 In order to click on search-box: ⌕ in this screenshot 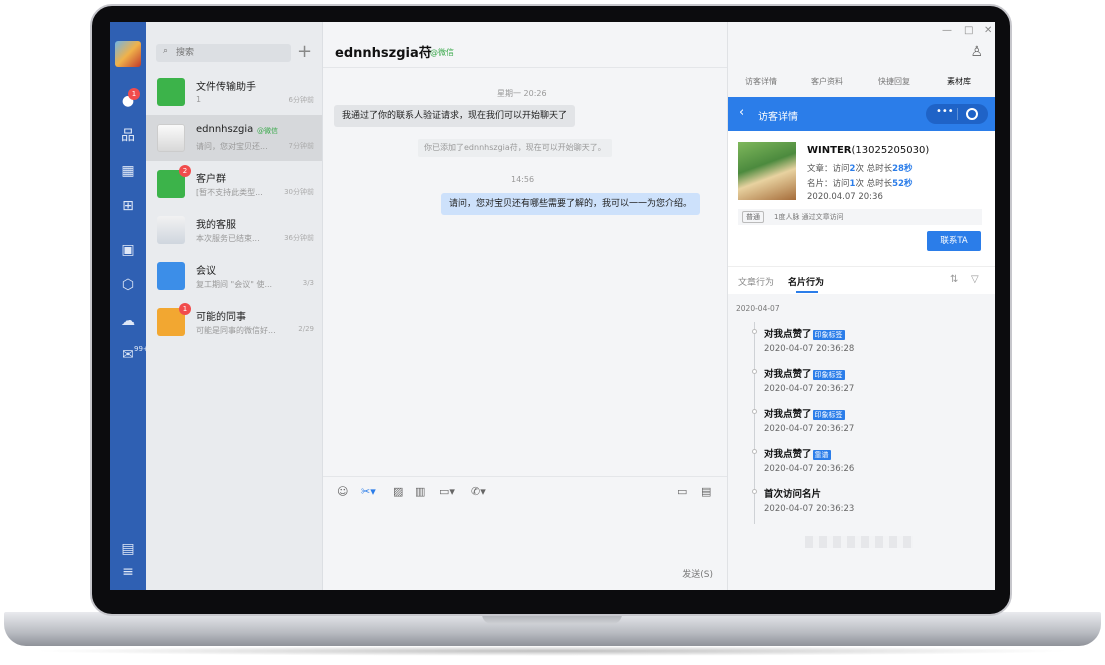, I will do `click(223, 53)`.